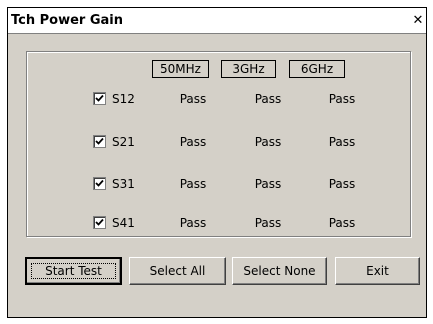 The width and height of the screenshot is (433, 324). I want to click on s21-50mhz-result: Pass, so click(193, 142).